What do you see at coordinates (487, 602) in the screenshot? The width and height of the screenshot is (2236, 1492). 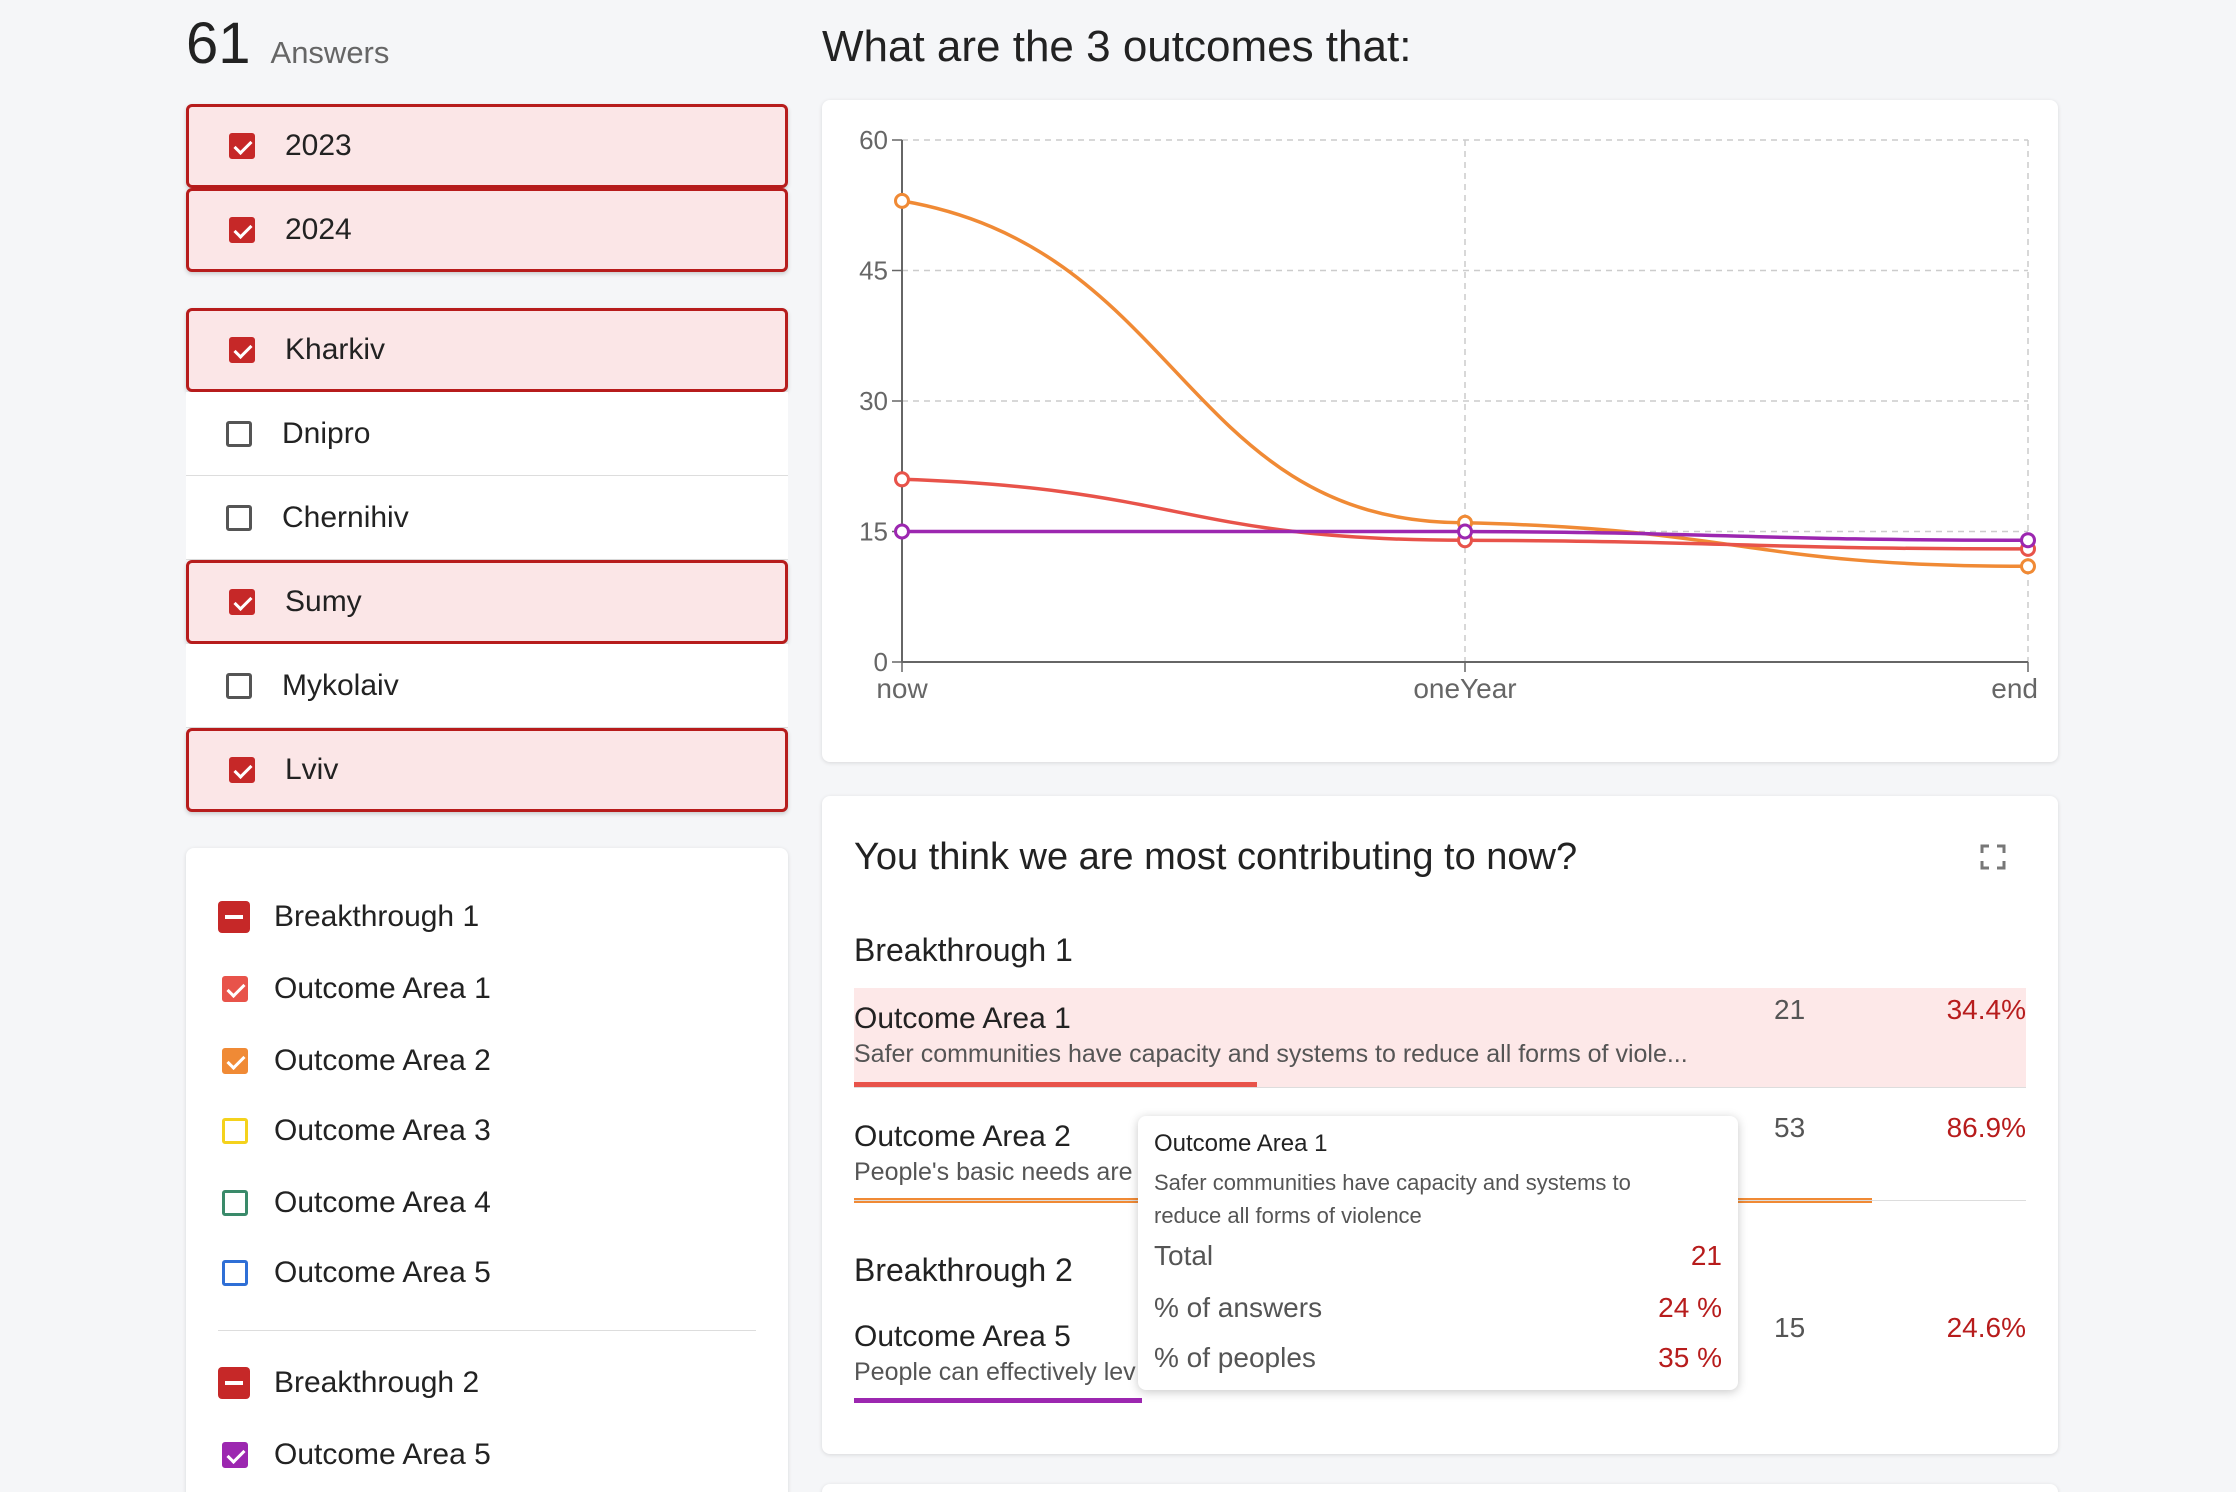 I see `city-option-sumy: Sumy` at bounding box center [487, 602].